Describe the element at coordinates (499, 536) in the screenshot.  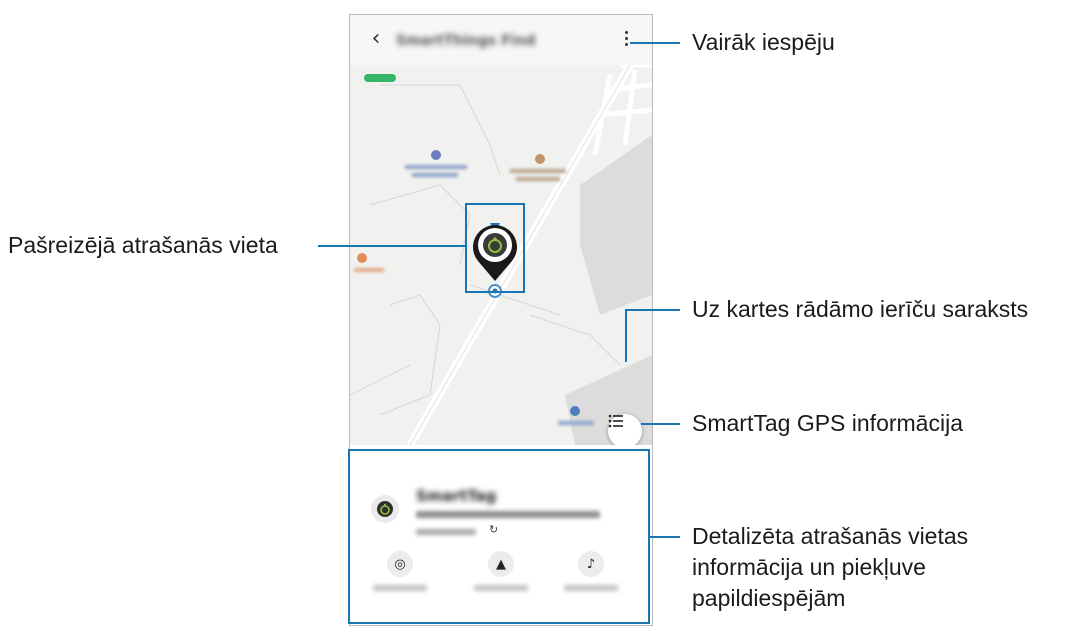
I see `details-sheet-highlight` at that location.